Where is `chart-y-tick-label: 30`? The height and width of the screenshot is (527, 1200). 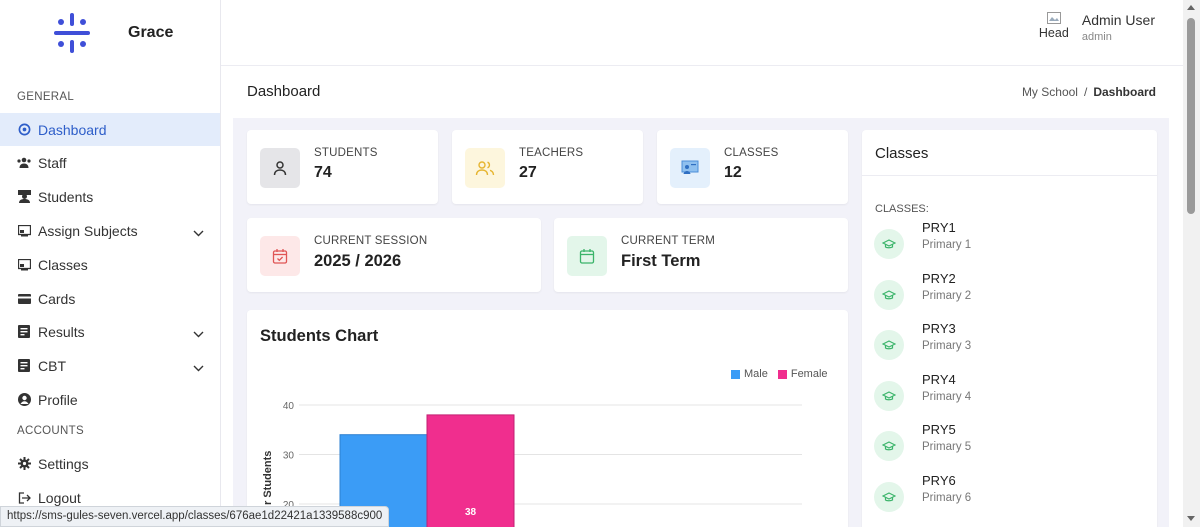
chart-y-tick-label: 30 is located at coordinates (289, 456).